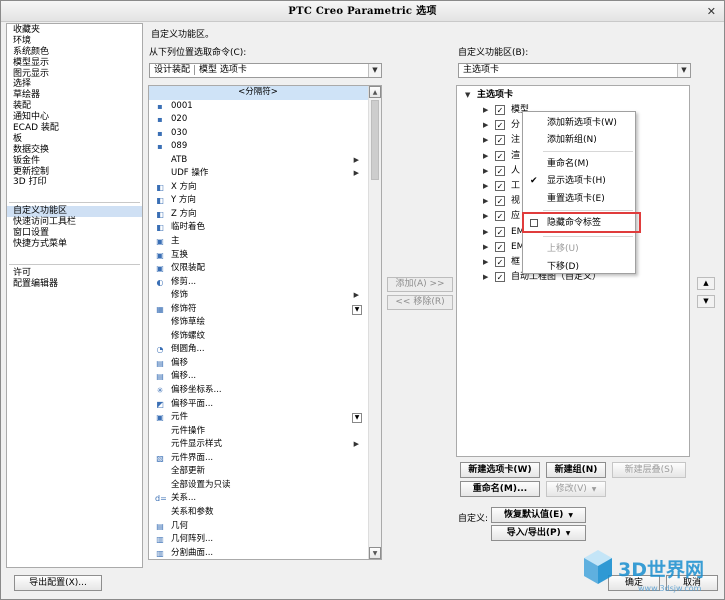  Describe the element at coordinates (74, 150) in the screenshot. I see `nav-item: 数据交换` at that location.